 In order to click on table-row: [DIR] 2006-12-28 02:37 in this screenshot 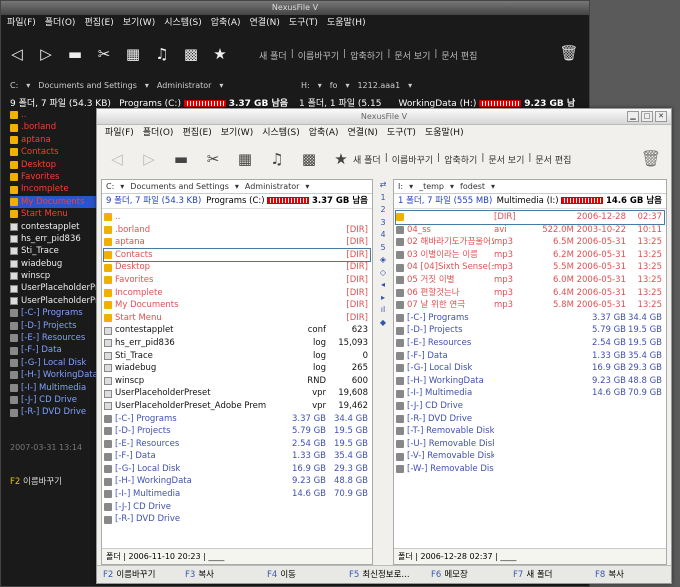, I will do `click(530, 217)`.